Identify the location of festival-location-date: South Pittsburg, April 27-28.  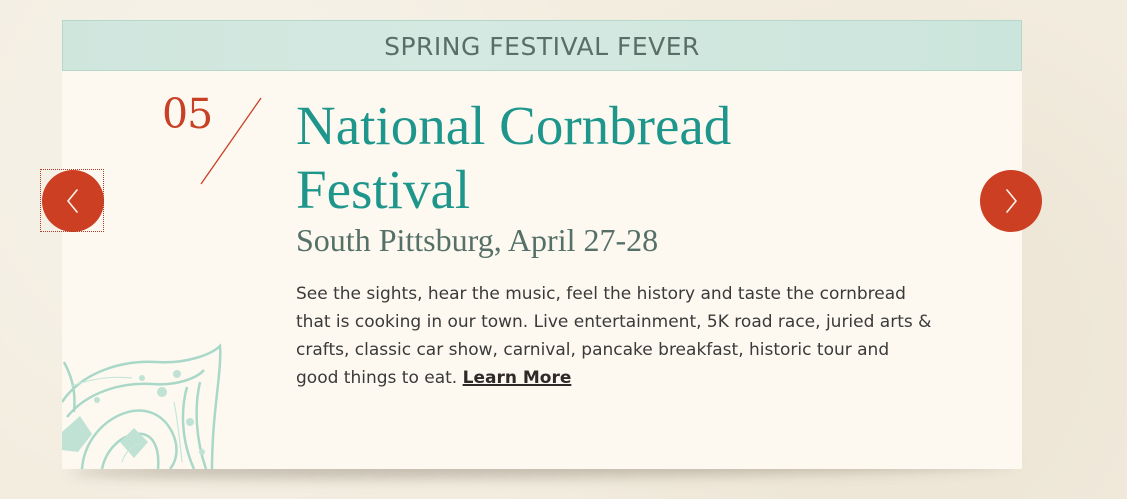
(477, 240).